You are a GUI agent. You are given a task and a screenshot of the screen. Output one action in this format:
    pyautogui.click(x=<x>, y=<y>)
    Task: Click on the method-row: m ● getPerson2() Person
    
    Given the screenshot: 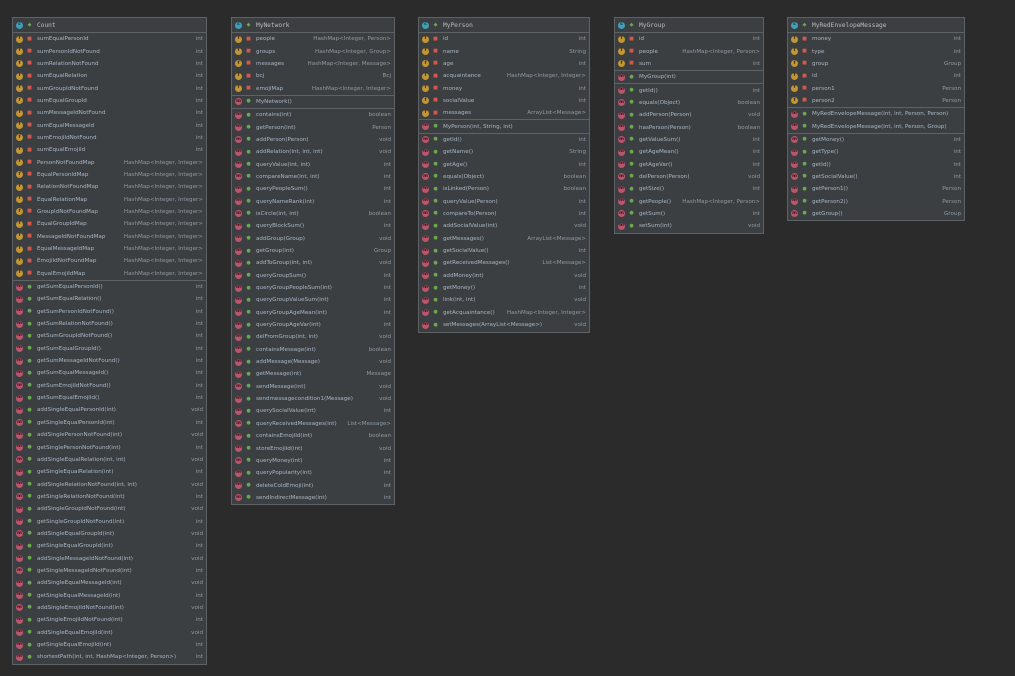 What is the action you would take?
    pyautogui.click(x=876, y=201)
    